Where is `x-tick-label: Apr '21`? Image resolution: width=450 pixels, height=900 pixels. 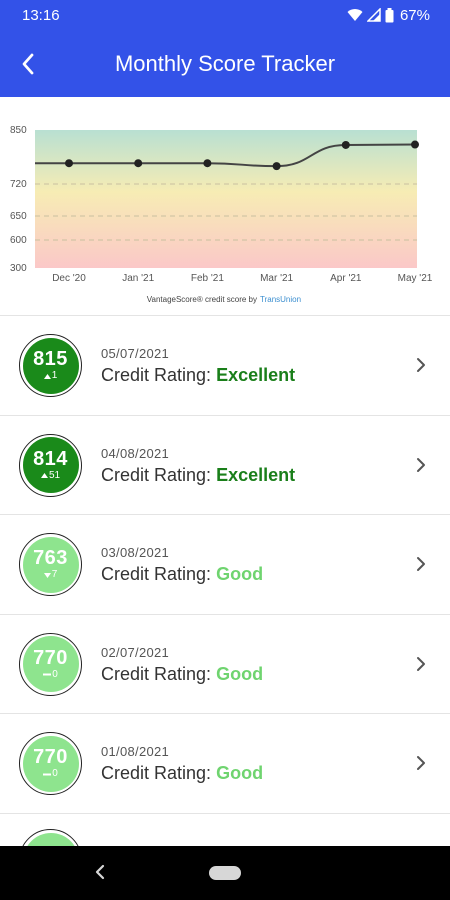
x-tick-label: Apr '21 is located at coordinates (346, 278).